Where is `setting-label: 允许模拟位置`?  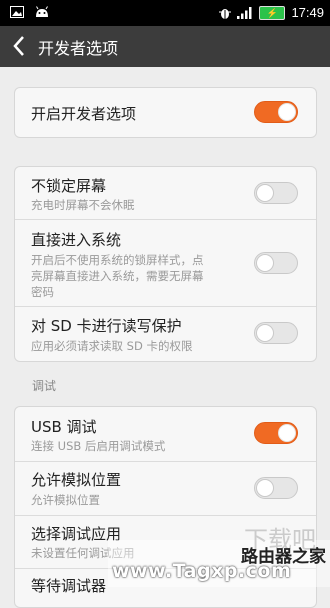 setting-label: 允许模拟位置 is located at coordinates (76, 480).